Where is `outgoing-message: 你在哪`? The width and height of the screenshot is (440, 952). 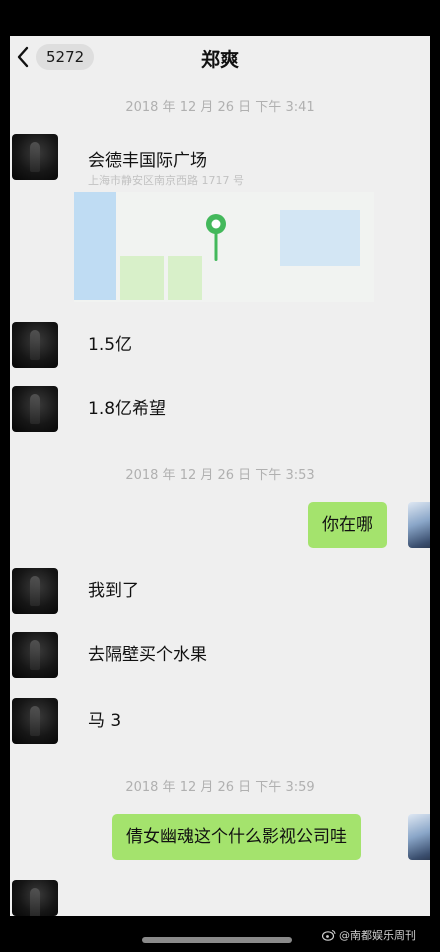 outgoing-message: 你在哪 is located at coordinates (347, 525).